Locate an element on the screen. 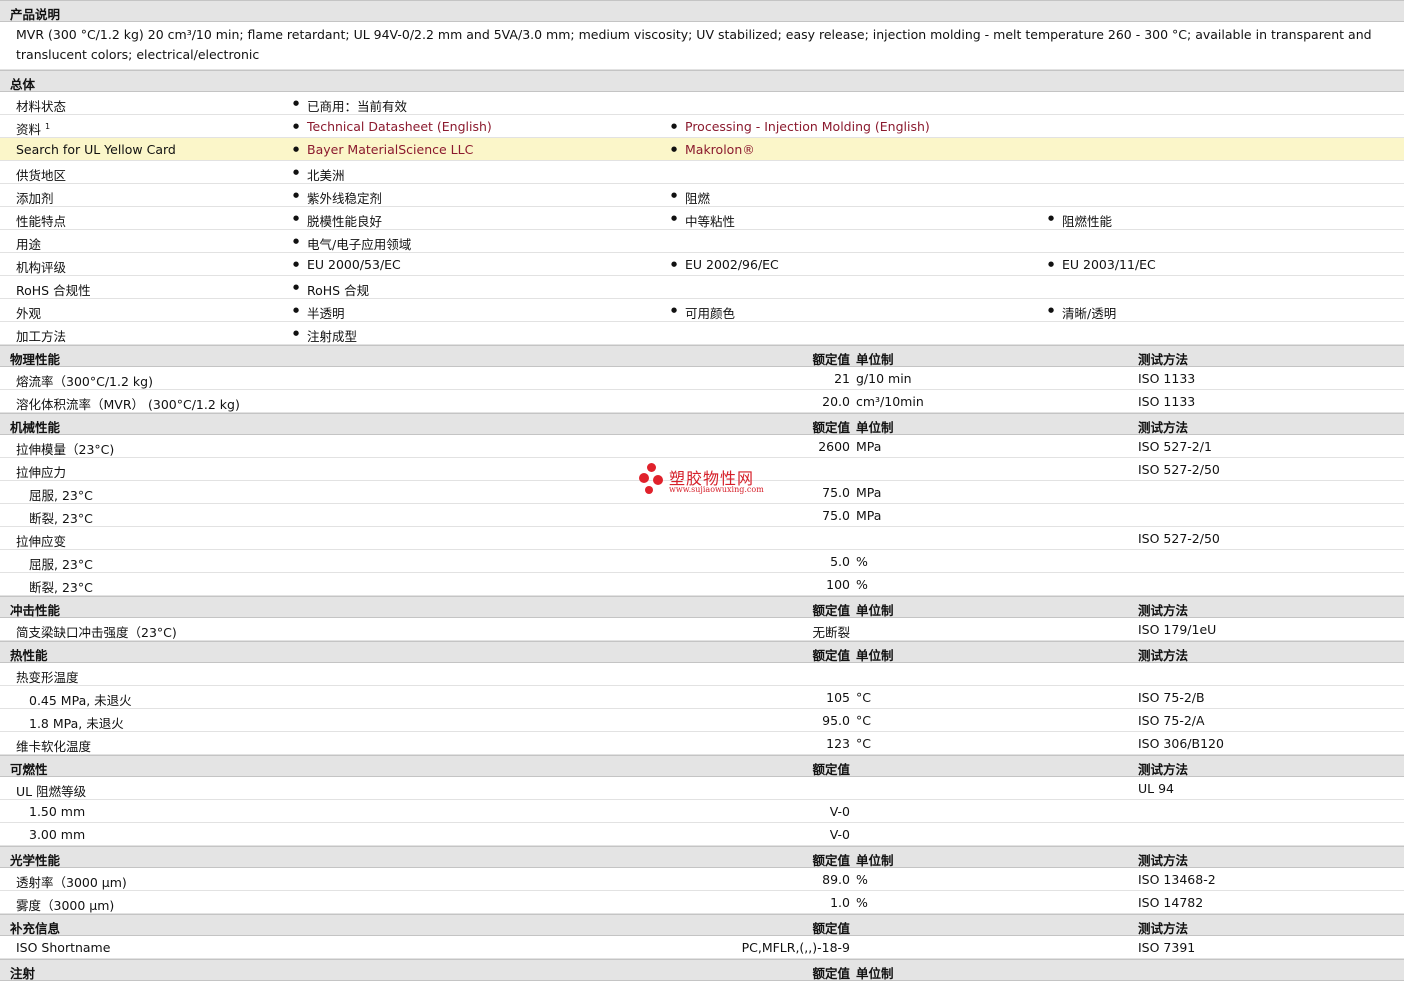  general-row-region: 供货地区北美洲 is located at coordinates (702, 172).